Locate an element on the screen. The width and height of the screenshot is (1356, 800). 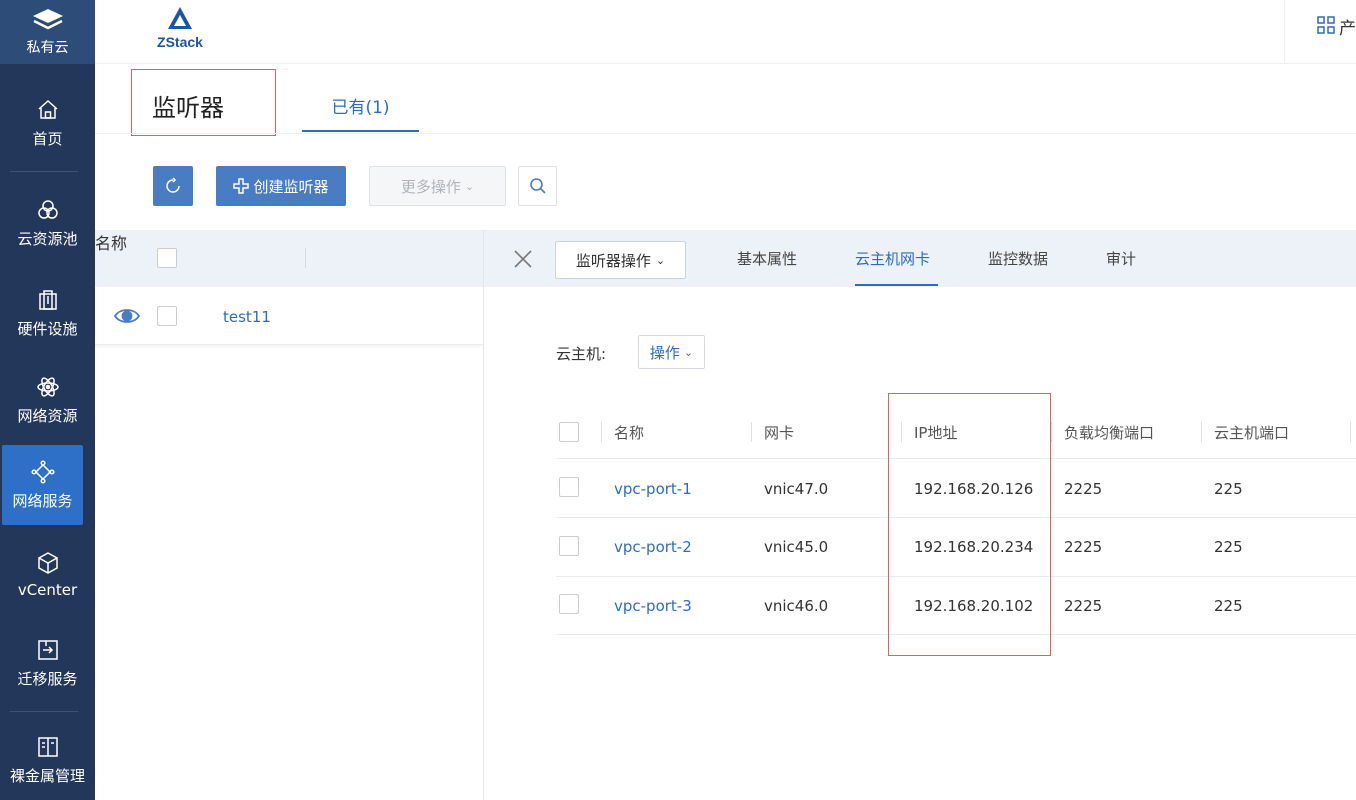
listener-actions-label: 监听器操作 is located at coordinates (613, 260).